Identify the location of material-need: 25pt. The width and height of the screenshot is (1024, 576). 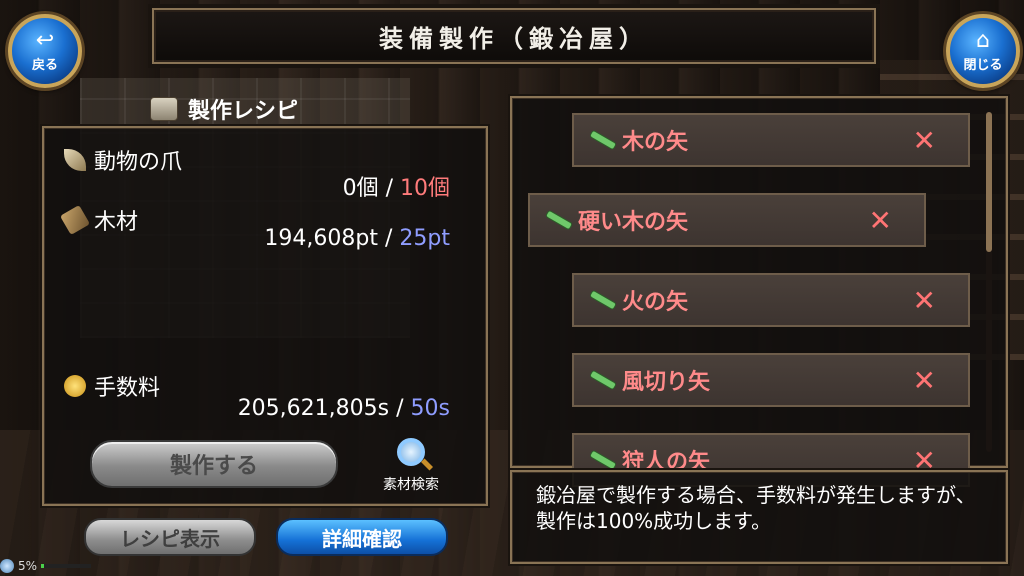
(424, 238).